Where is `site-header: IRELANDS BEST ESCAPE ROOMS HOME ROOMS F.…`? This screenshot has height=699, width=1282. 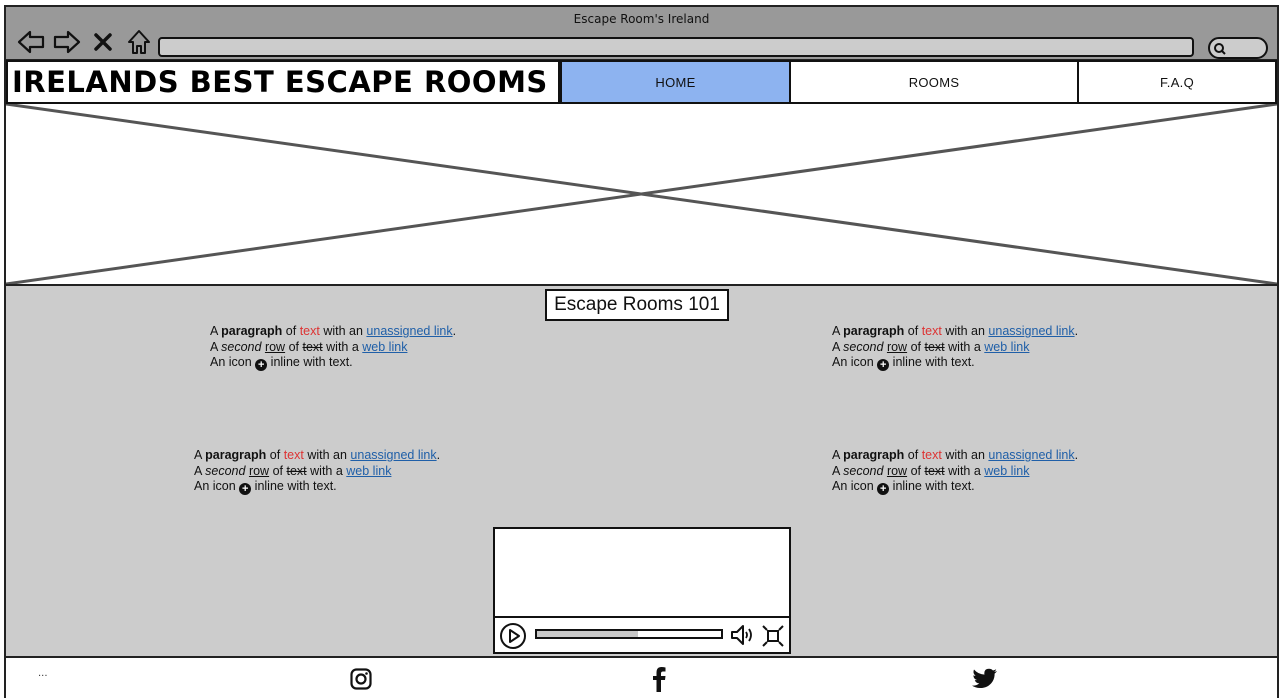
site-header: IRELANDS BEST ESCAPE ROOMS HOME ROOMS F.… is located at coordinates (641, 82).